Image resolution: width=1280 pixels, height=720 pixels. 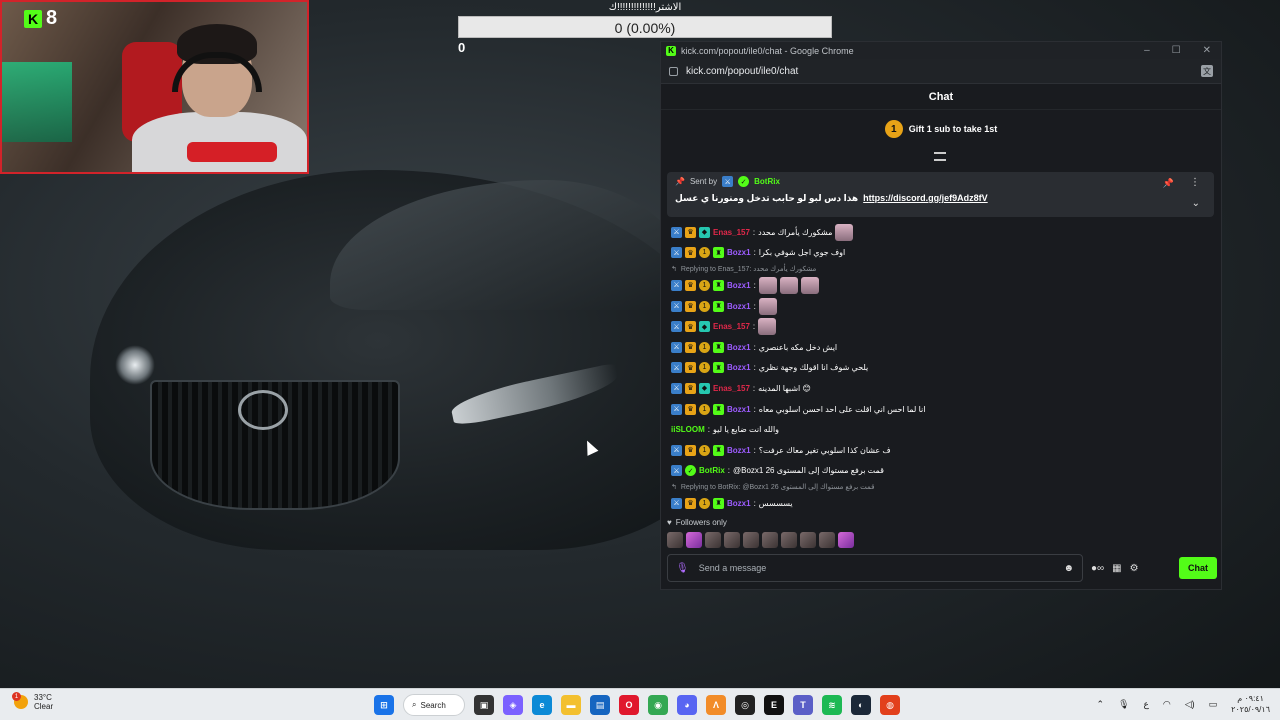 I want to click on chat-message: ⚔ ♛ ◆ Enas_157: اشبها المدينه 😊, so click(x=943, y=388).